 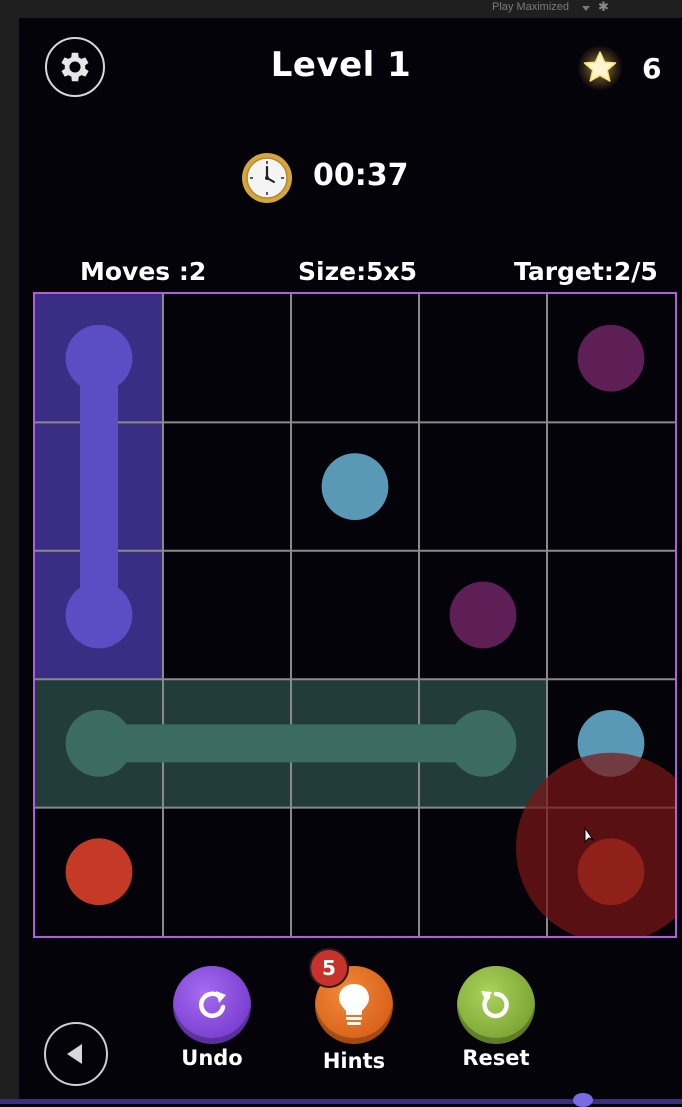 I want to click on undo-button, so click(x=212, y=1005).